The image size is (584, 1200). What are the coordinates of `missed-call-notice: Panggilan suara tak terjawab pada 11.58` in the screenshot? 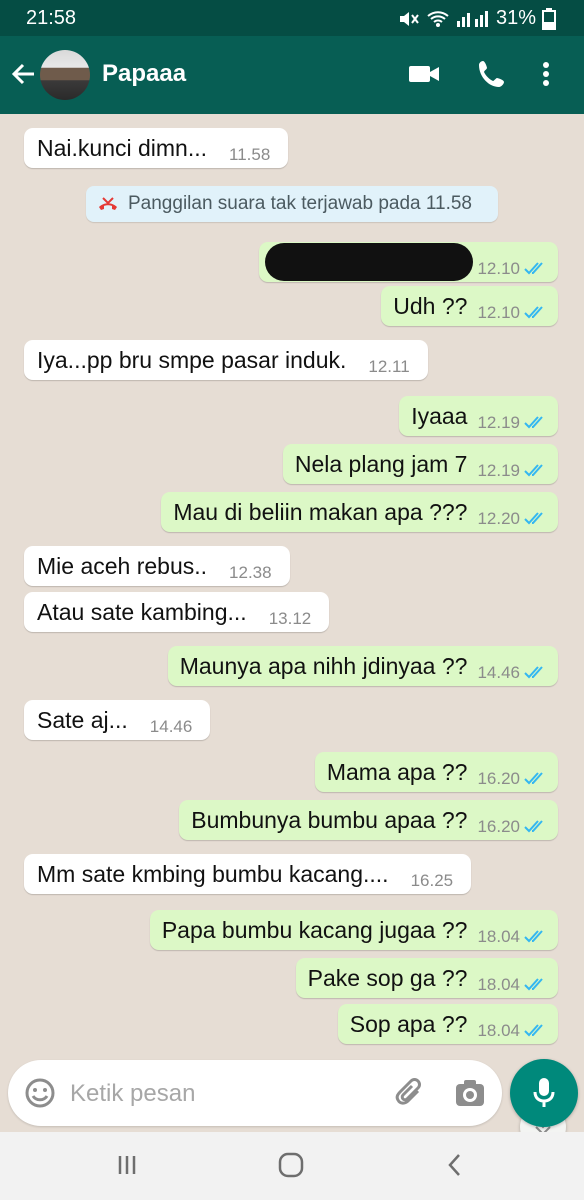 It's located at (292, 204).